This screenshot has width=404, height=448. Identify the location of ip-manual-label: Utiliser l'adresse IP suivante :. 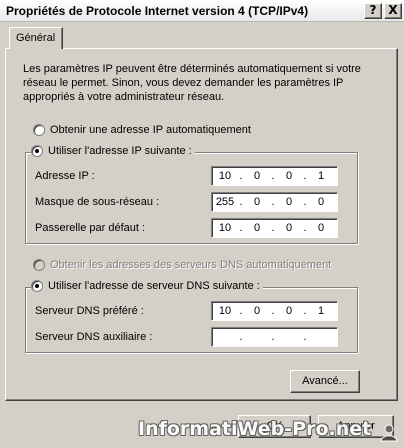
(120, 151).